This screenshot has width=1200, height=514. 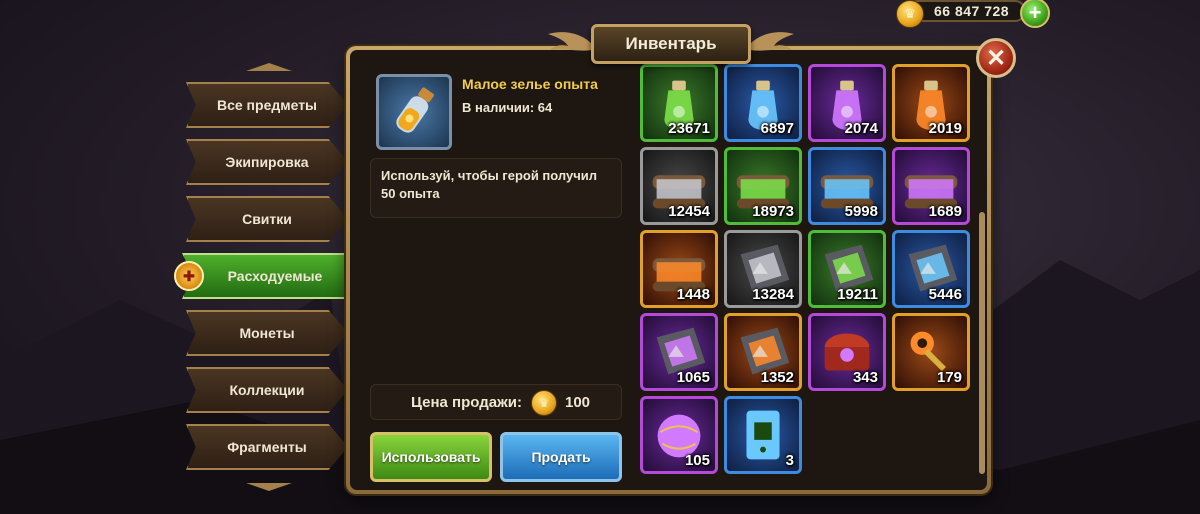 I want to click on item-quantity: 1448, so click(x=693, y=294).